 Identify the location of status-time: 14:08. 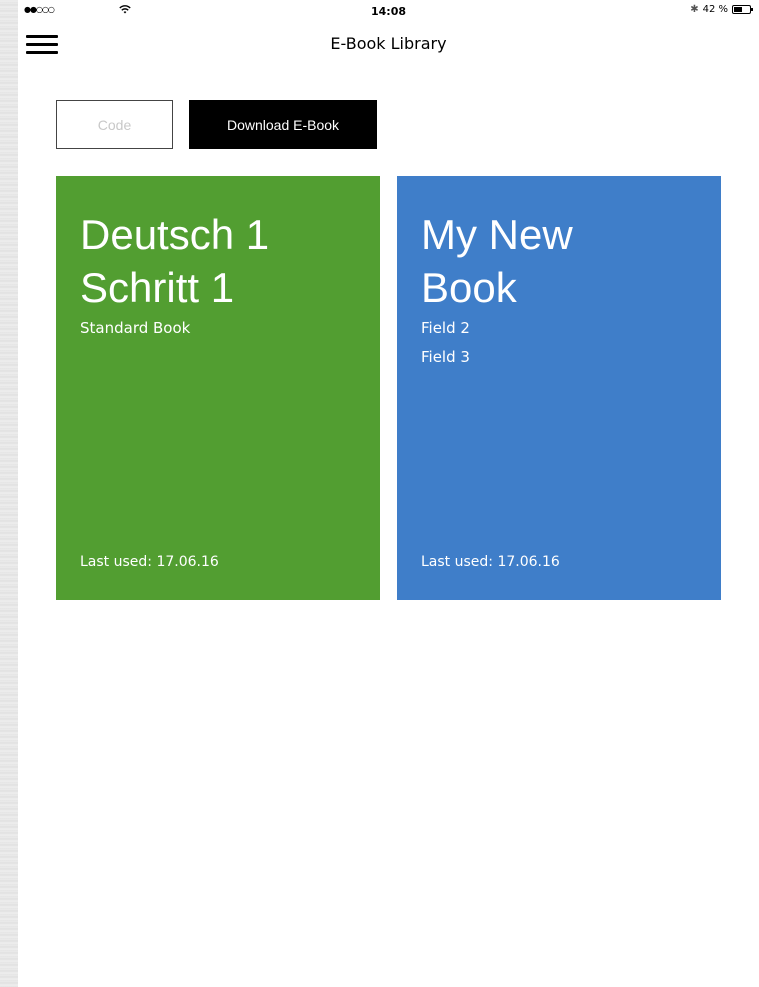
(388, 11).